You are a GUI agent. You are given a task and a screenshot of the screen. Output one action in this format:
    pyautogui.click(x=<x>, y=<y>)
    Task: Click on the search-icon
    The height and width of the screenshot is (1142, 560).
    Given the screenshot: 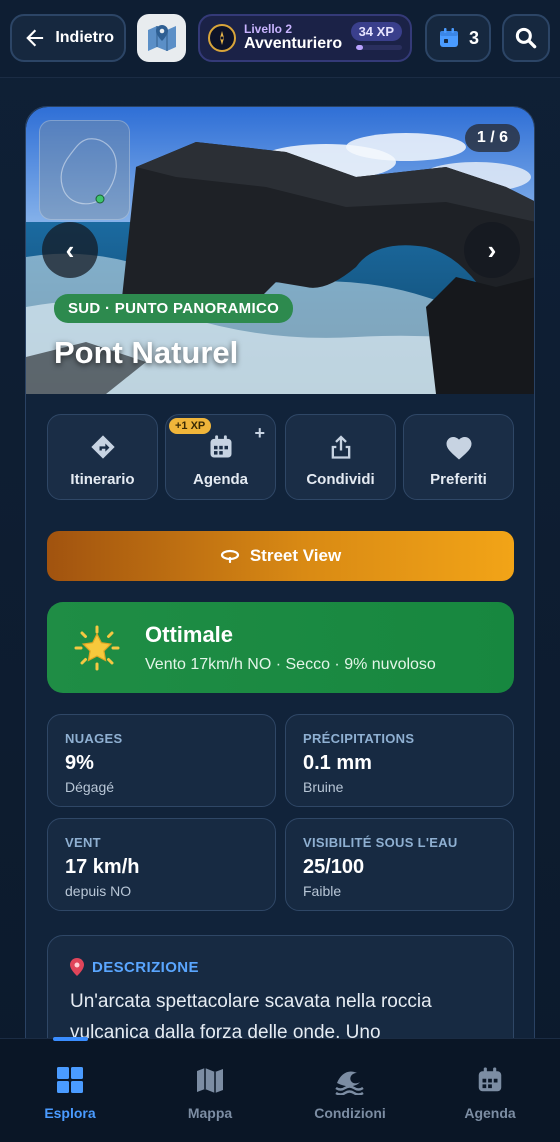 What is the action you would take?
    pyautogui.click(x=526, y=38)
    